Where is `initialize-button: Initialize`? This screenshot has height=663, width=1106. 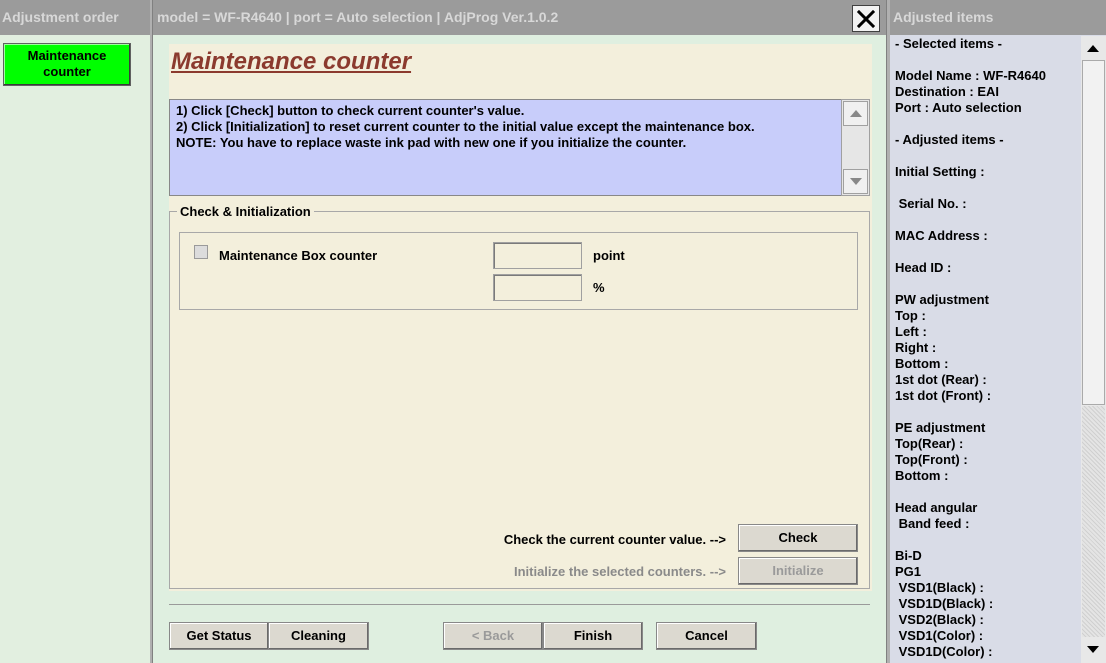 initialize-button: Initialize is located at coordinates (798, 571).